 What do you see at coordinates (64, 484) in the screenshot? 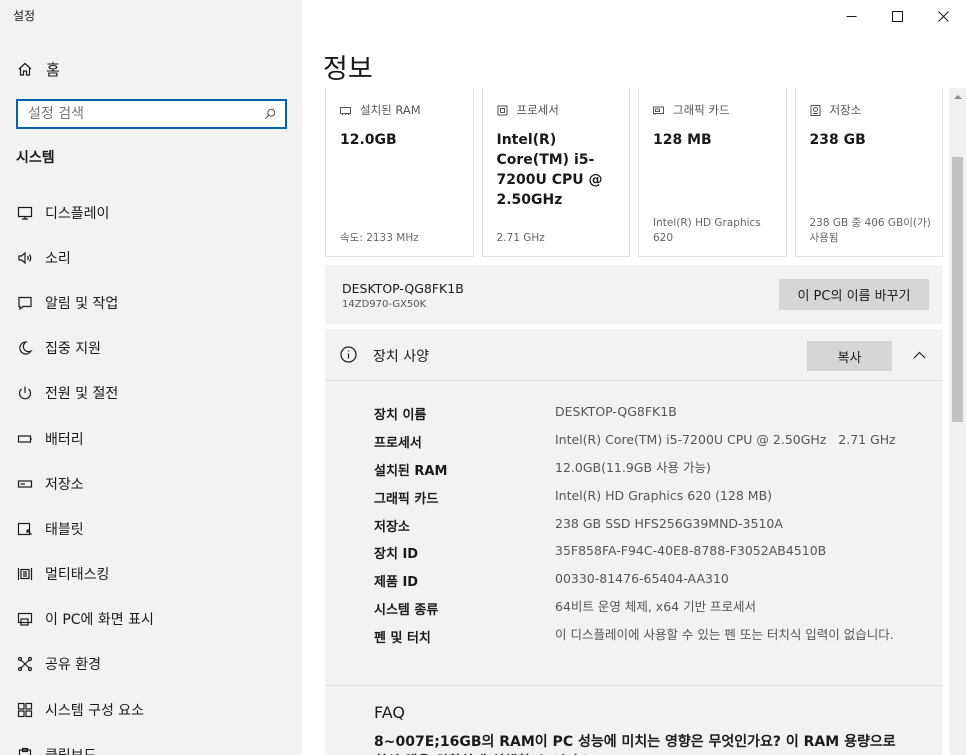
I see `sidebar-item-label: 저장소` at bounding box center [64, 484].